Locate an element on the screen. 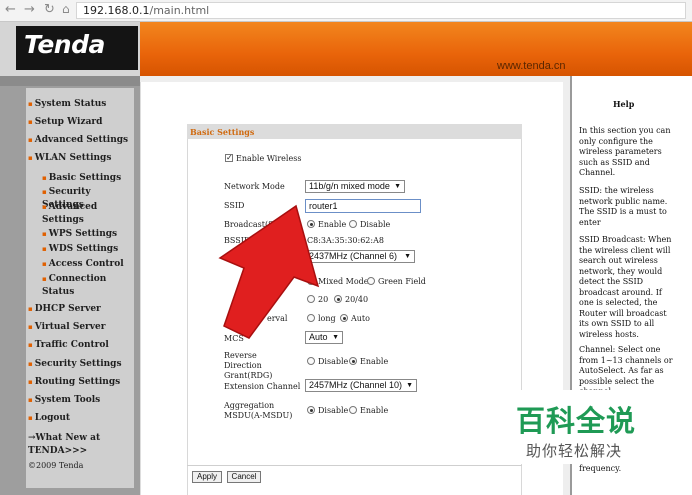 The width and height of the screenshot is (692, 495). watermark-title: 百科全说 is located at coordinates (576, 421).